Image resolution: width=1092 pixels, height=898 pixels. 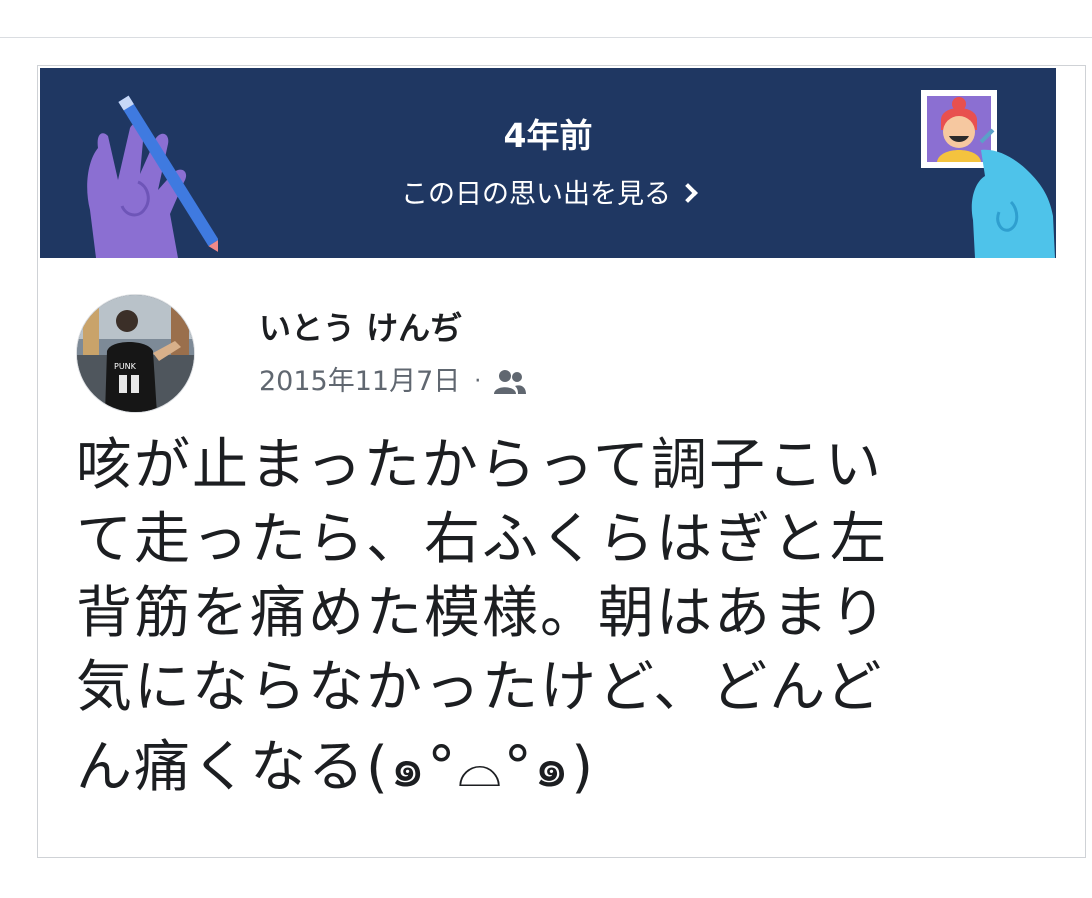 What do you see at coordinates (479, 465) in the screenshot?
I see `post-text-line: 咳が止まったからって調子こい` at bounding box center [479, 465].